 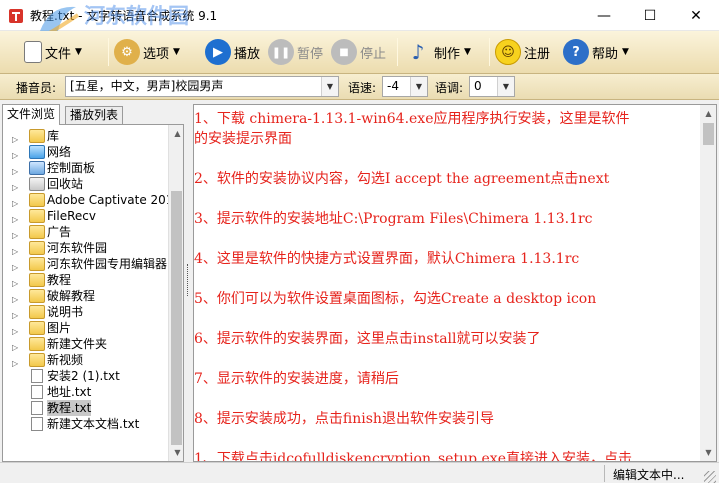 I want to click on tree-item-label: 新建文件夹, so click(x=77, y=344).